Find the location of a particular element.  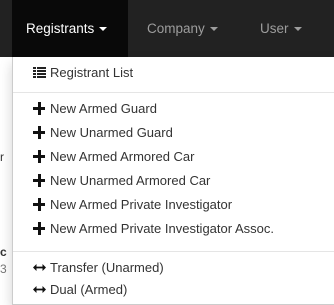

list-icon is located at coordinates (39, 72).